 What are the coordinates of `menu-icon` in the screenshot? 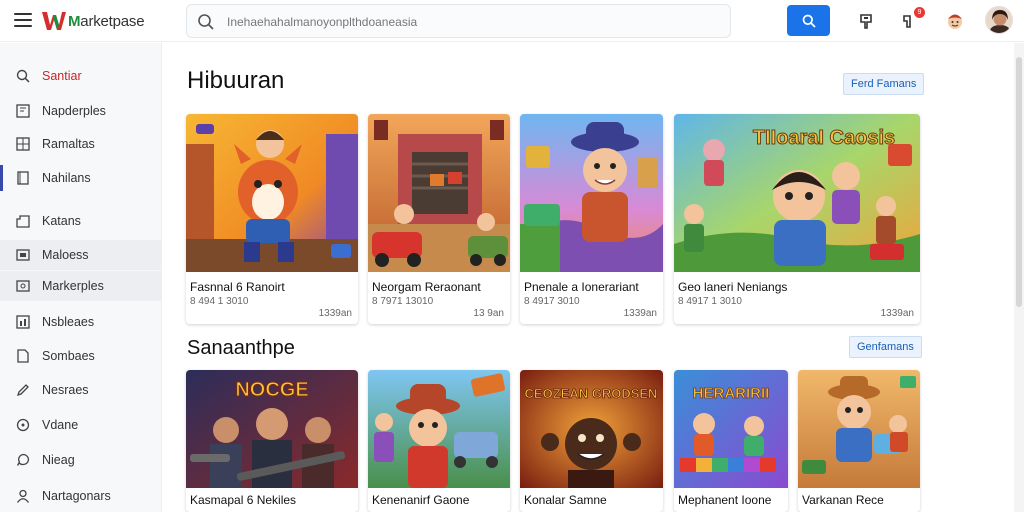 It's located at (23, 20).